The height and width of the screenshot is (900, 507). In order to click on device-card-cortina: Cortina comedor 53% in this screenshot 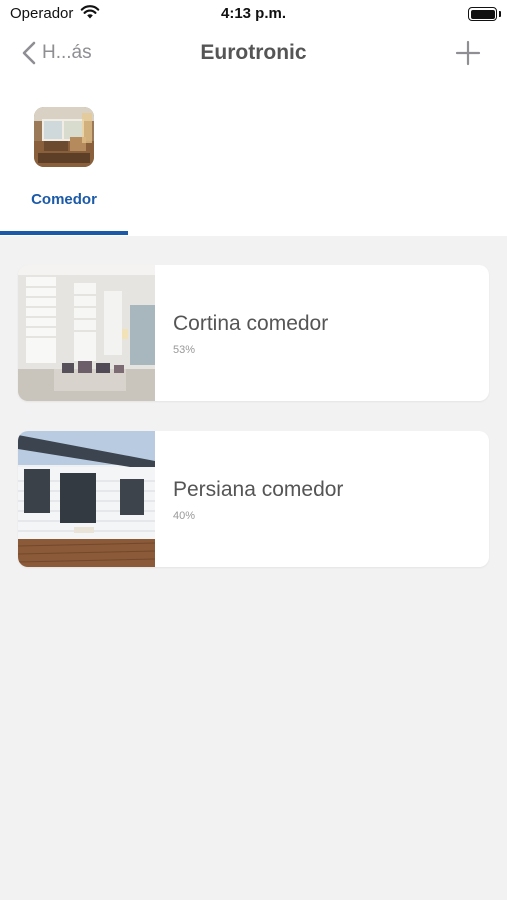, I will do `click(253, 333)`.